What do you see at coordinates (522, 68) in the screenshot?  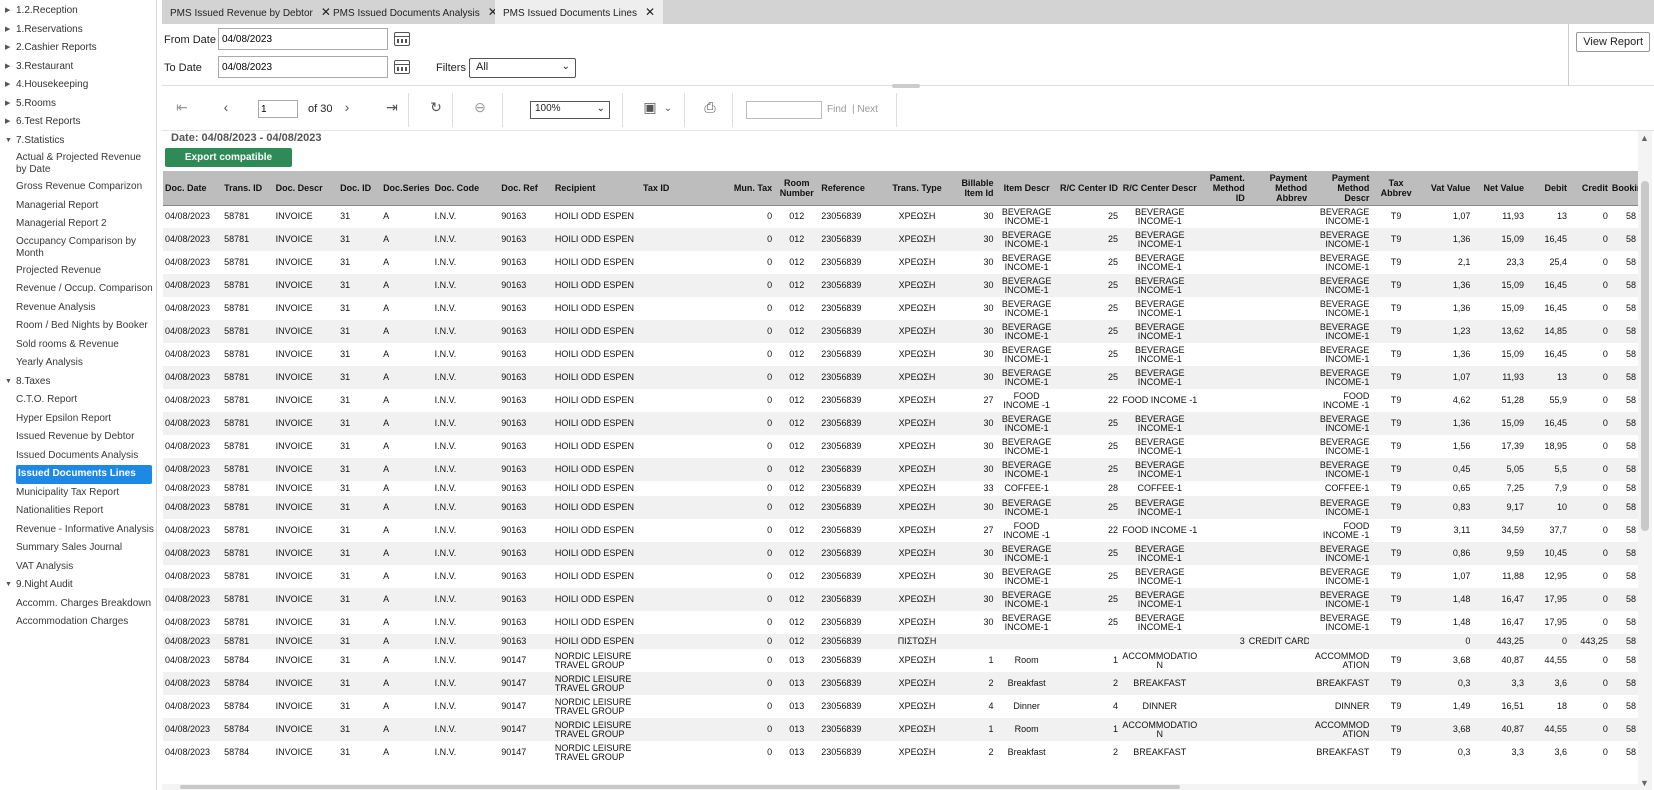 I see `filters-select: All ⌄` at bounding box center [522, 68].